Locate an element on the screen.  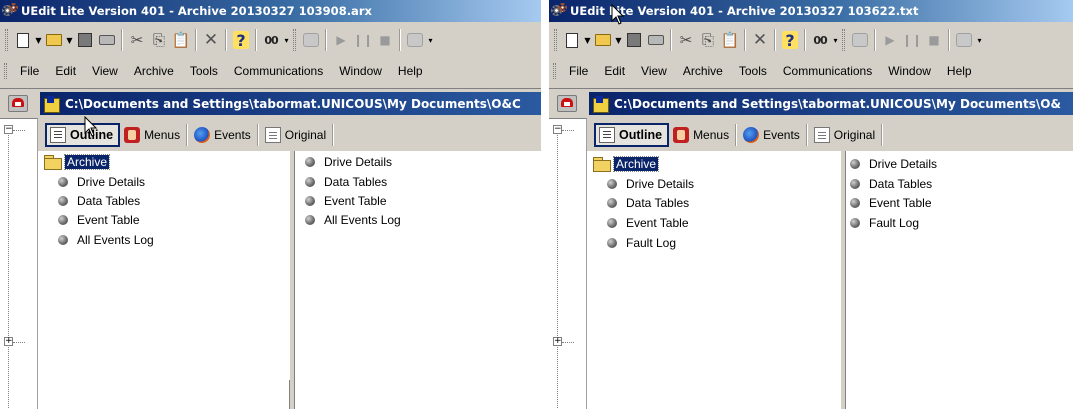
list-item: Fault Log is located at coordinates (884, 222).